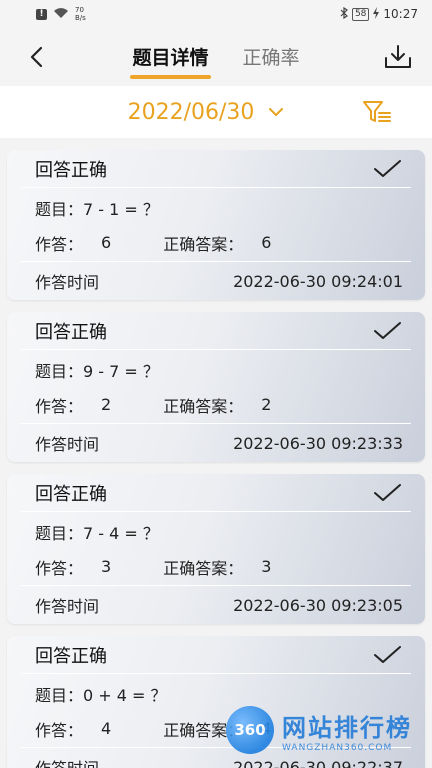 This screenshot has height=768, width=432. I want to click on record-answer-row: 作答： 6 正确答案： 6, so click(216, 243).